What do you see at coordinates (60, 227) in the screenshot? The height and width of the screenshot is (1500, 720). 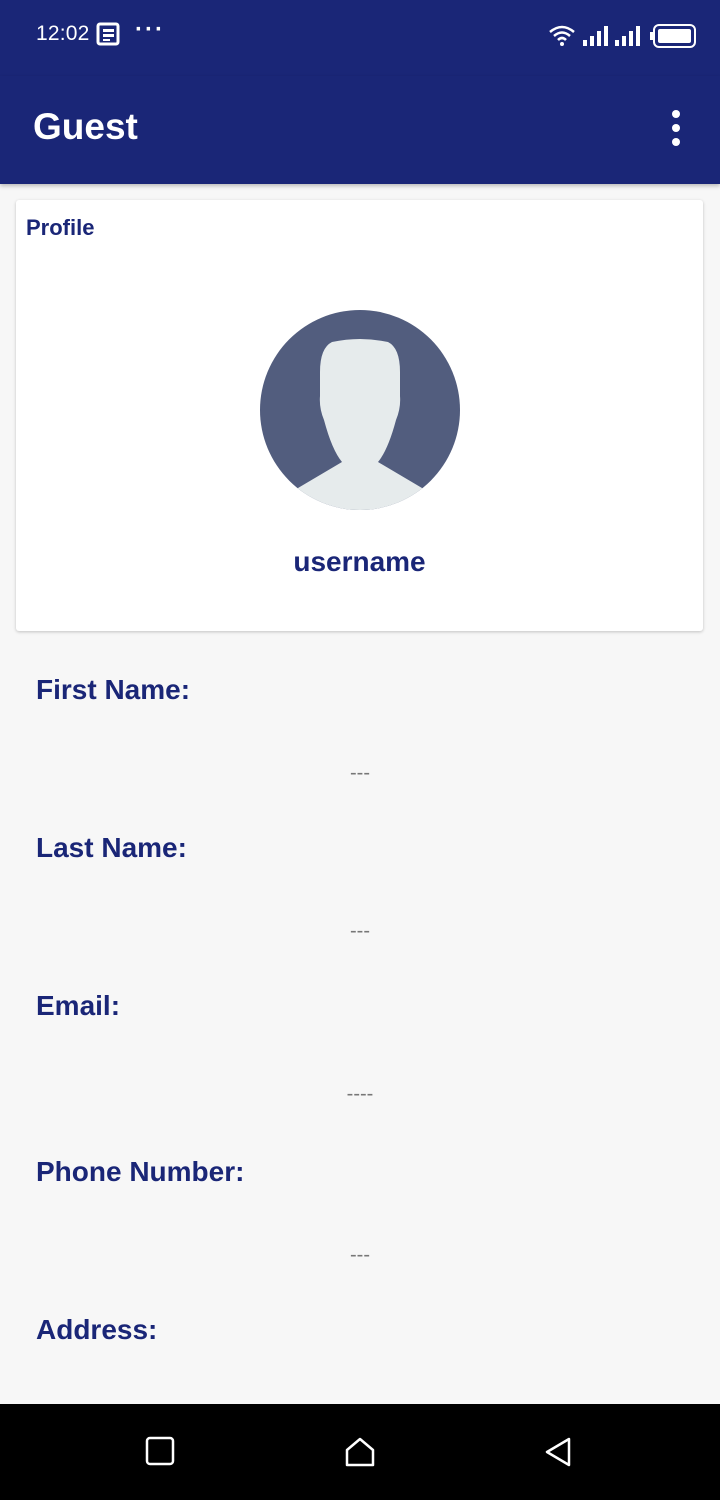 I see `profile-card-title: Profile` at bounding box center [60, 227].